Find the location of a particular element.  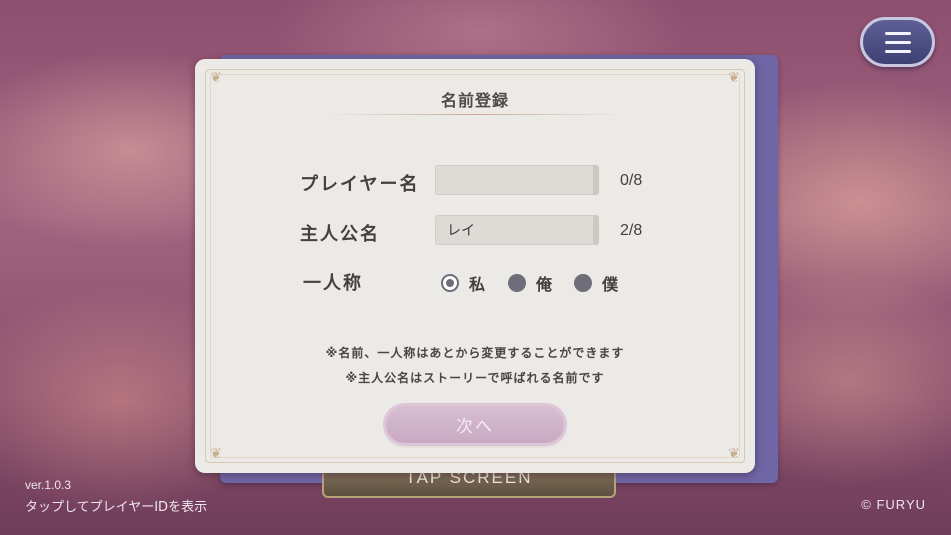

pronoun-option-ore: 俺 is located at coordinates (530, 283).